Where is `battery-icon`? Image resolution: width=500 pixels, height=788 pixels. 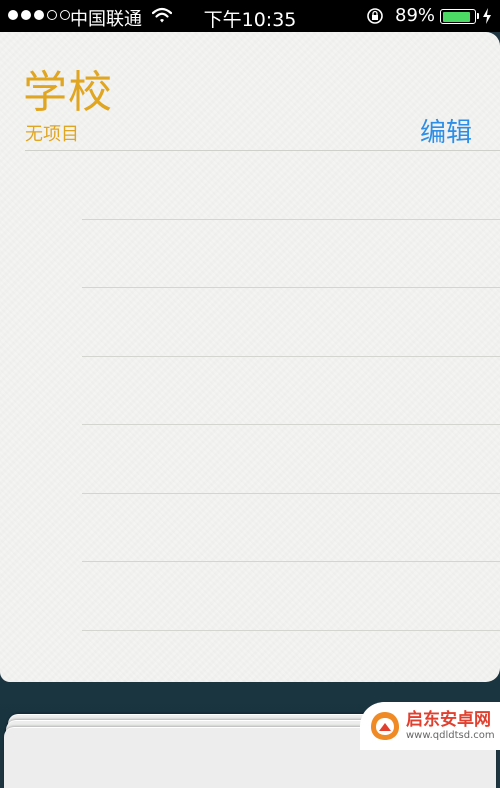
battery-icon is located at coordinates (459, 16).